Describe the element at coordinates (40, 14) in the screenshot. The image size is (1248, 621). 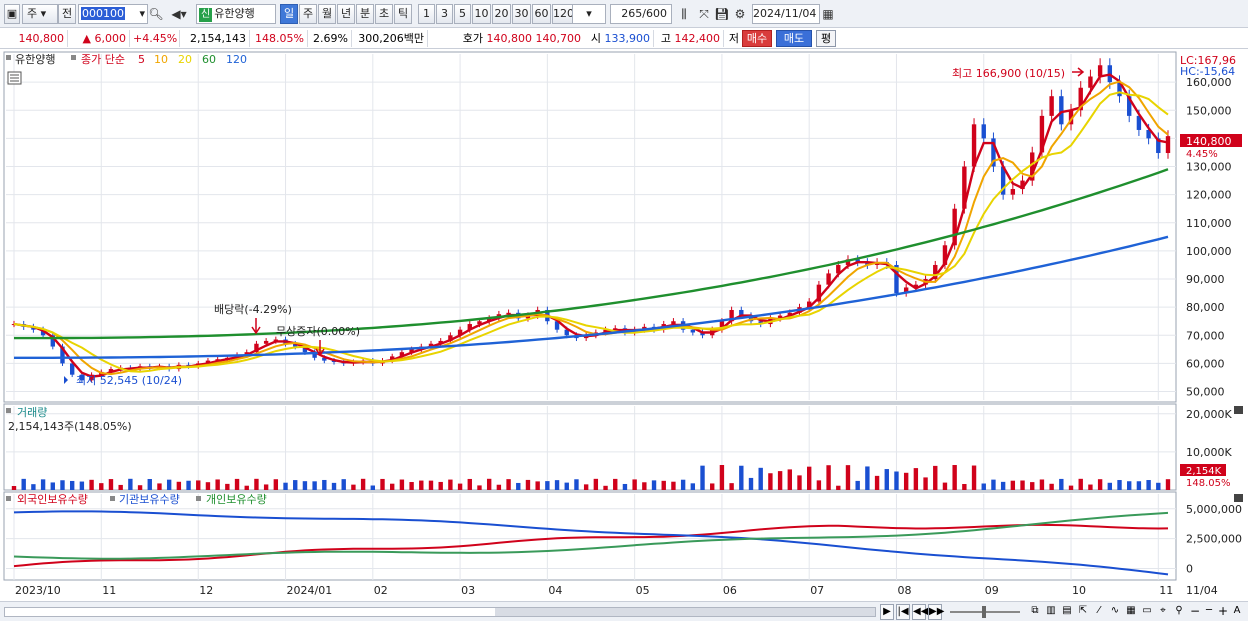
I see `market-select: 주 ▾` at that location.